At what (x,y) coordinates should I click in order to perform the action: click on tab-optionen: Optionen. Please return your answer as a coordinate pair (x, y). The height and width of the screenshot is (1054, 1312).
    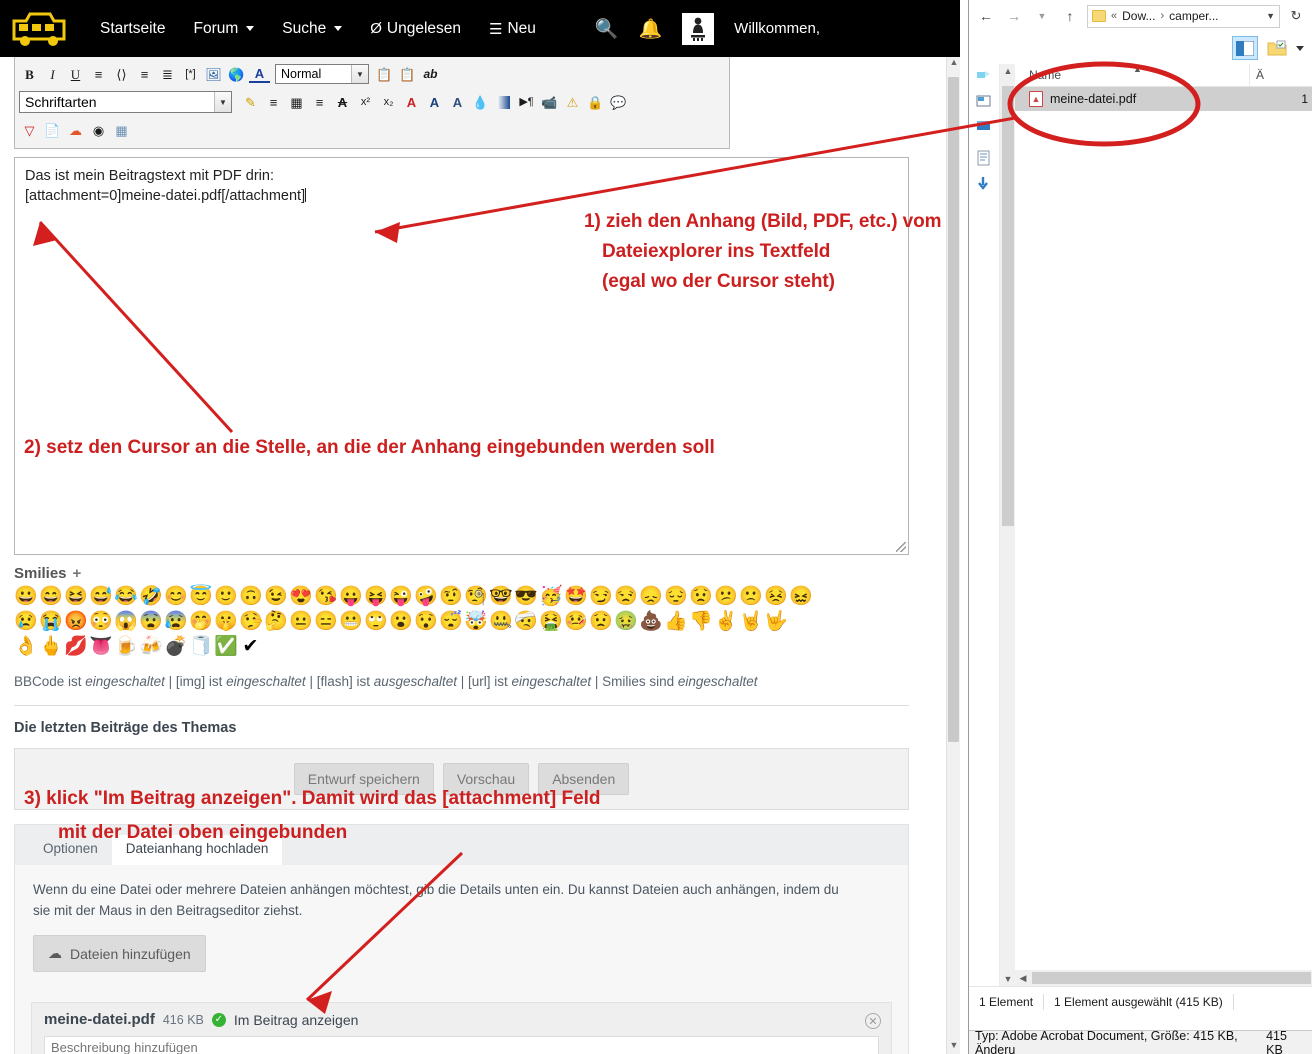
    Looking at the image, I should click on (70, 850).